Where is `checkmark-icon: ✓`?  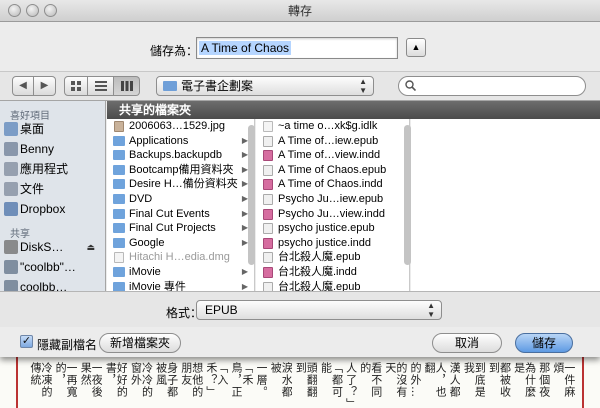
checkmark-icon: ✓ is located at coordinates (26, 341).